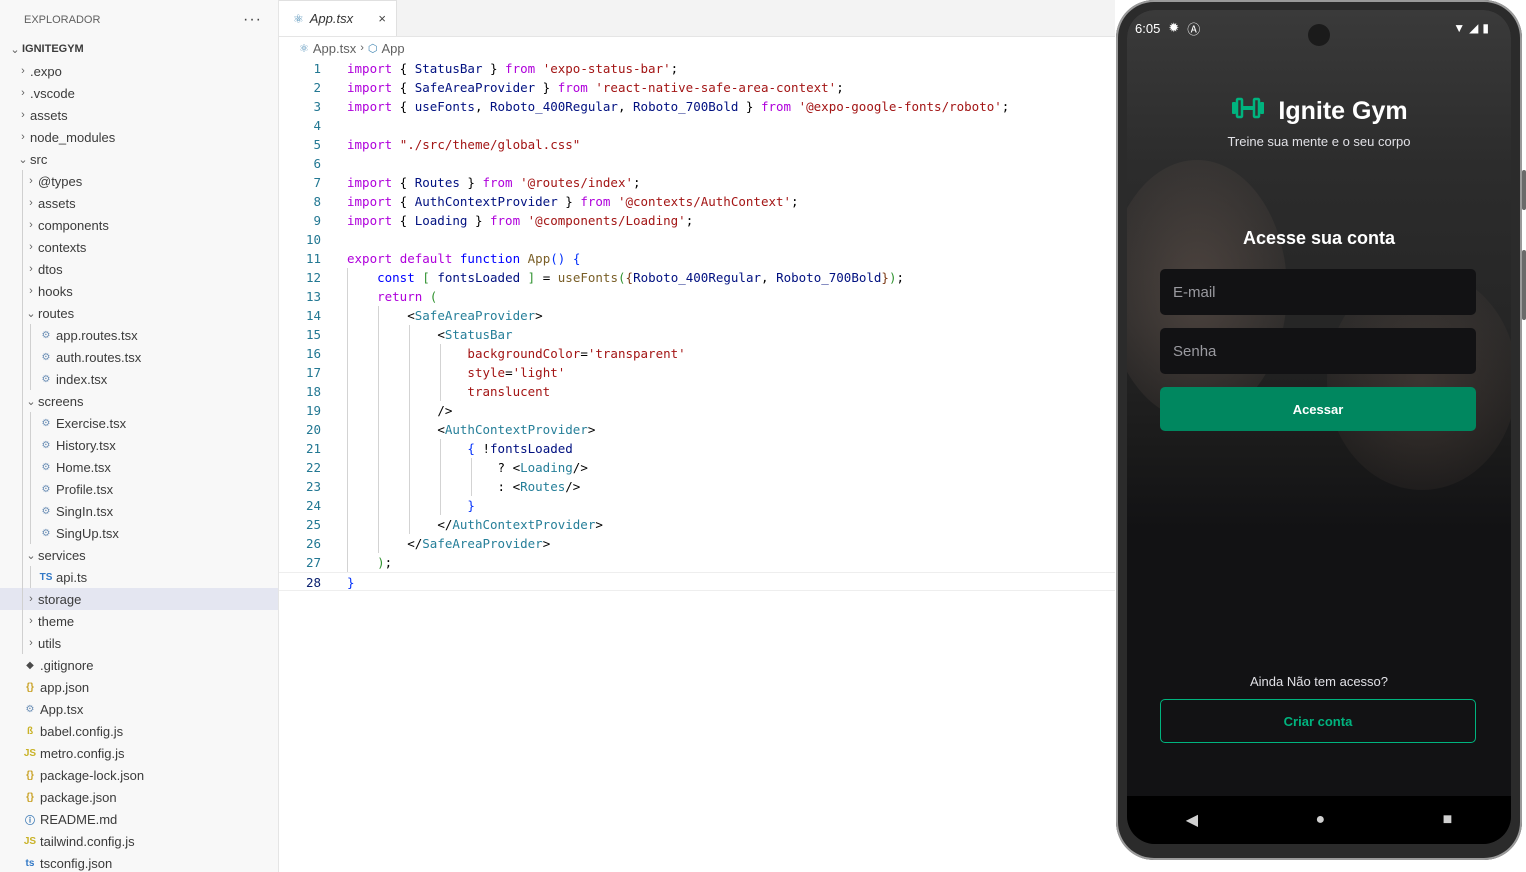  What do you see at coordinates (1524, 285) in the screenshot?
I see `volume-button` at bounding box center [1524, 285].